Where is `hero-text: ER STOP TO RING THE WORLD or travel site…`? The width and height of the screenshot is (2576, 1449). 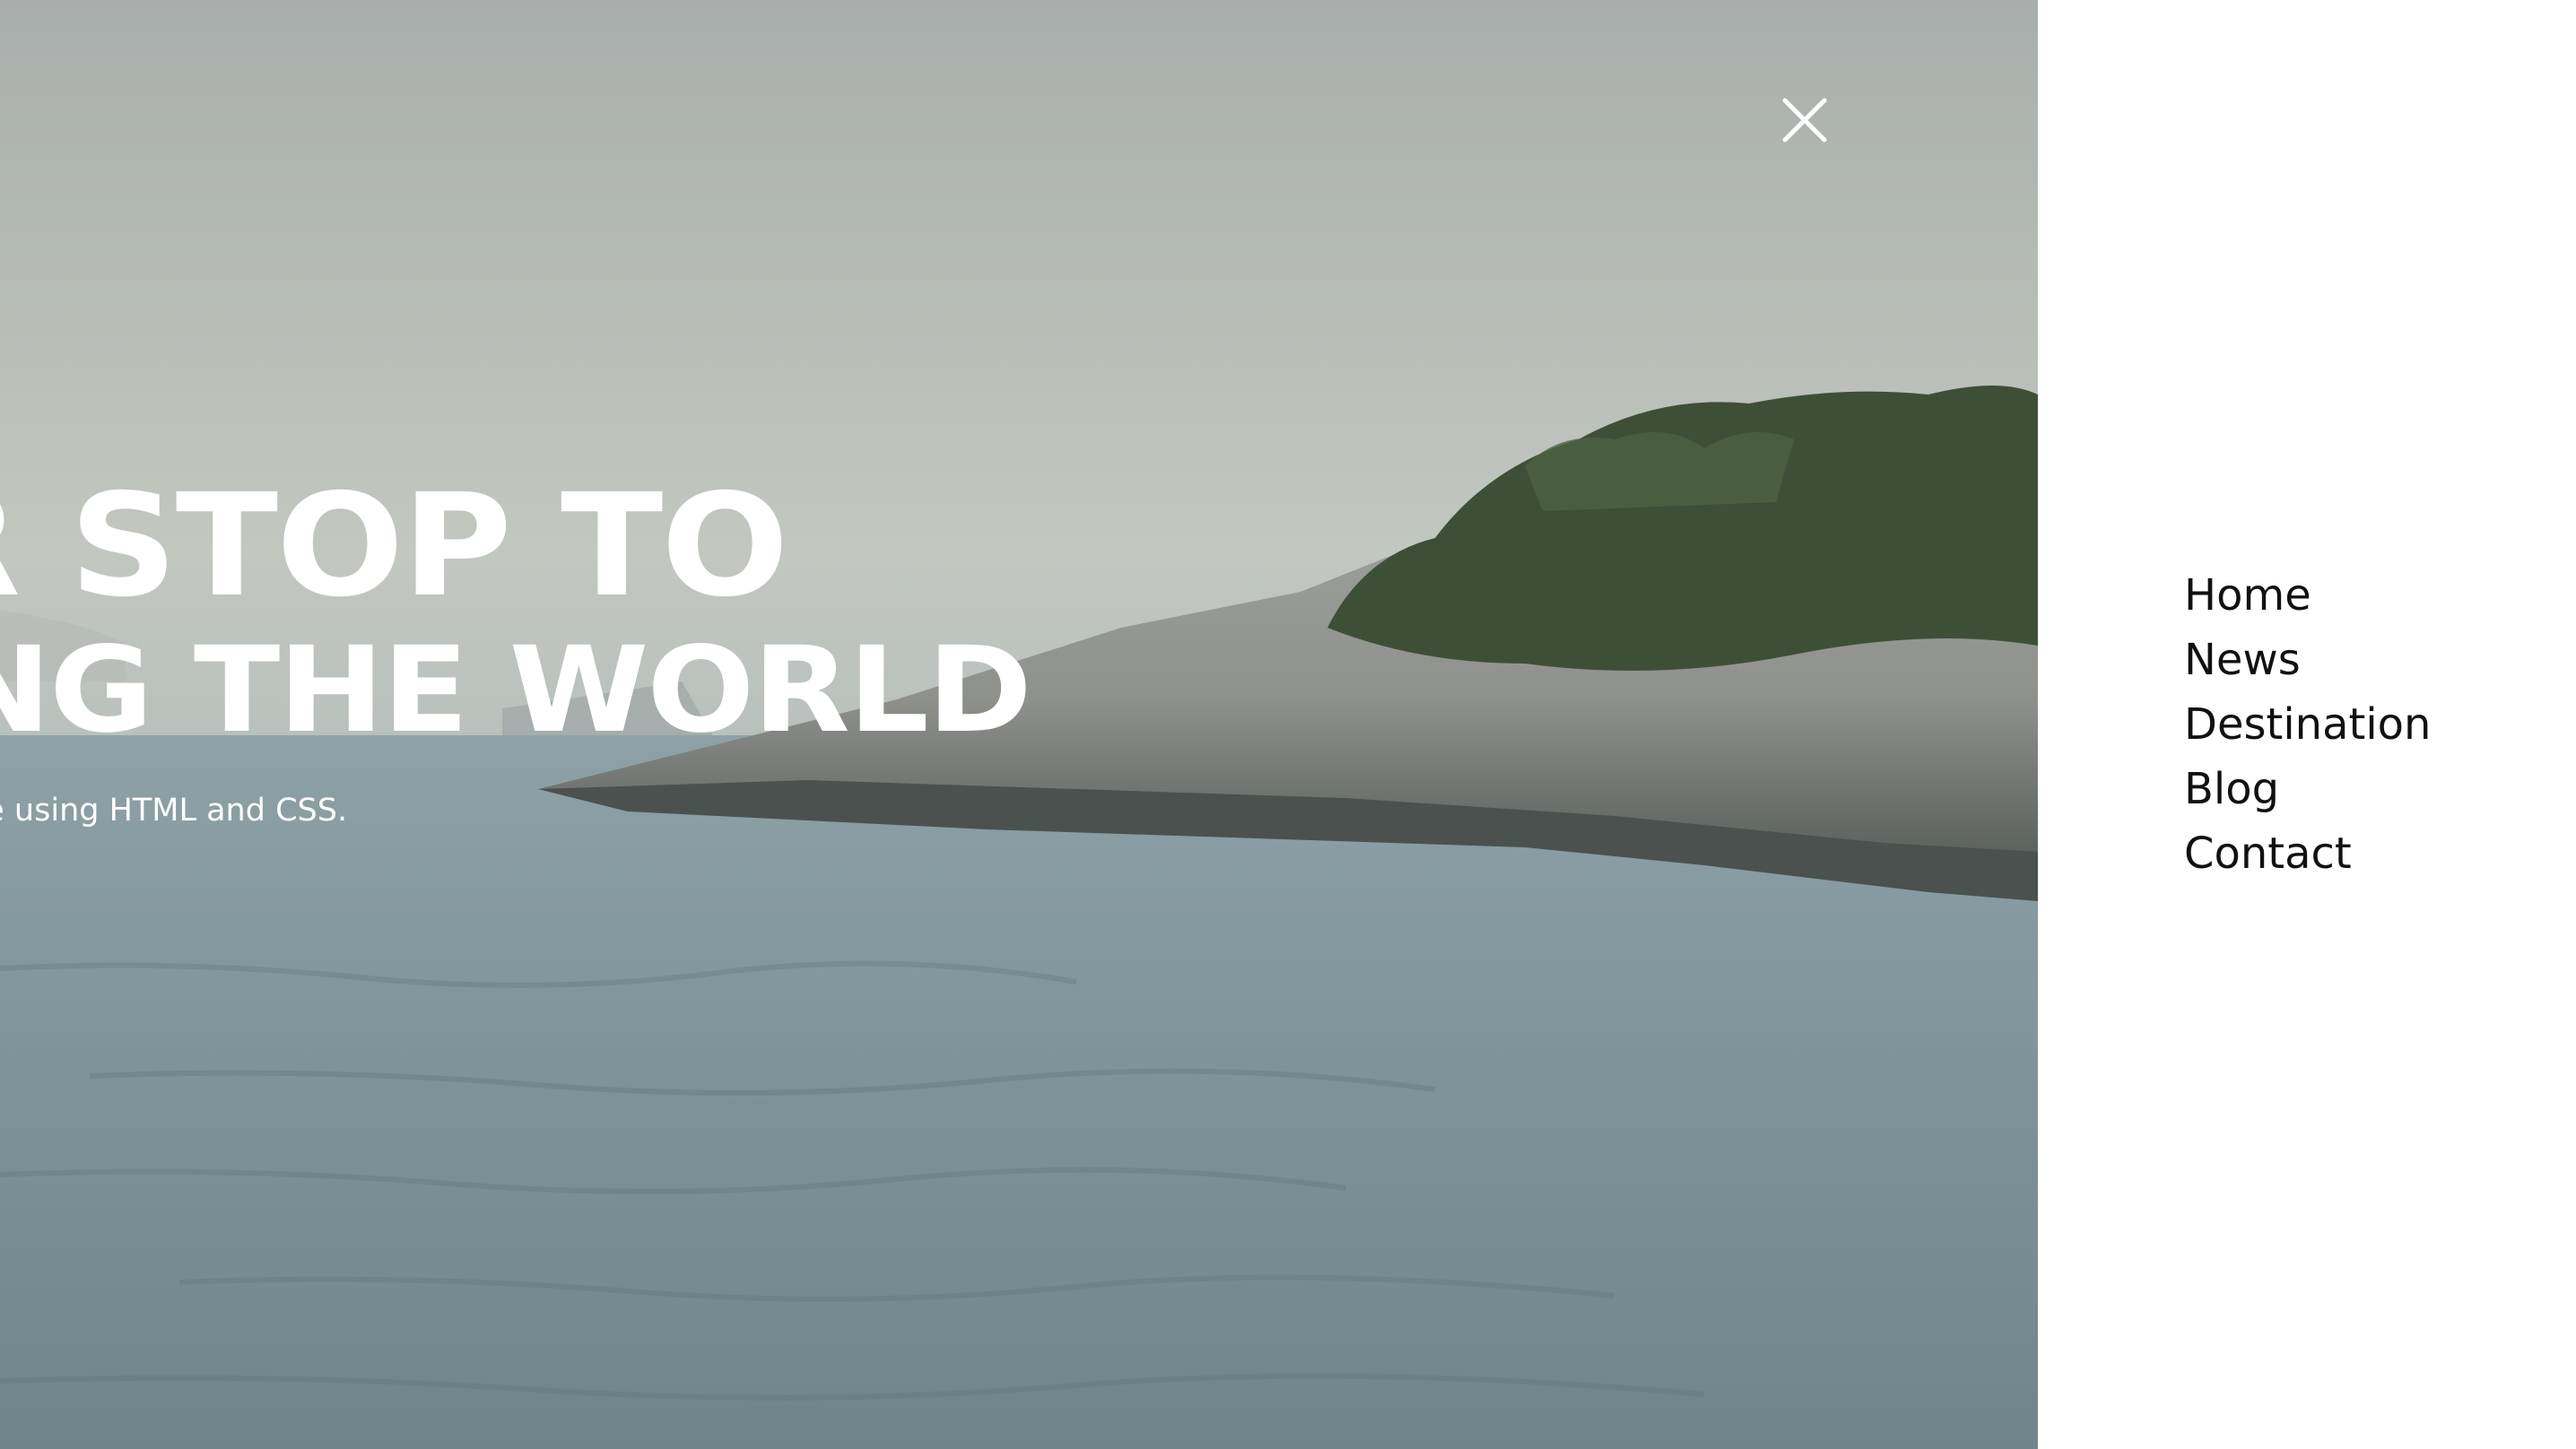
hero-text: ER STOP TO RING THE WORLD or travel site… is located at coordinates (516, 652).